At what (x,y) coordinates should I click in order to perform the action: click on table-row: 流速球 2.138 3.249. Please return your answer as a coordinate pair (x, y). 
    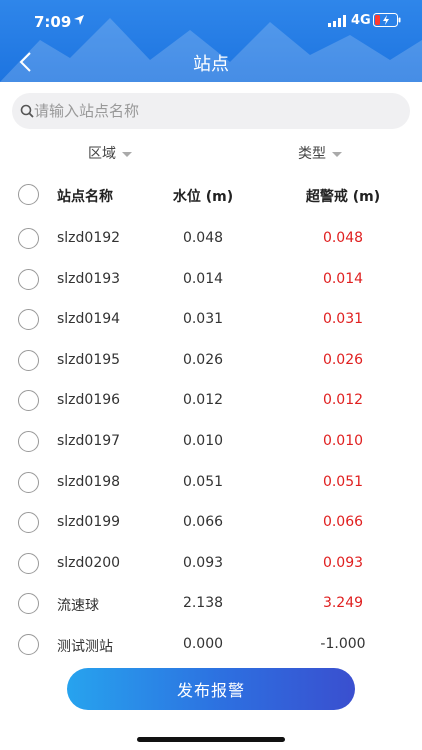
    Looking at the image, I should click on (211, 604).